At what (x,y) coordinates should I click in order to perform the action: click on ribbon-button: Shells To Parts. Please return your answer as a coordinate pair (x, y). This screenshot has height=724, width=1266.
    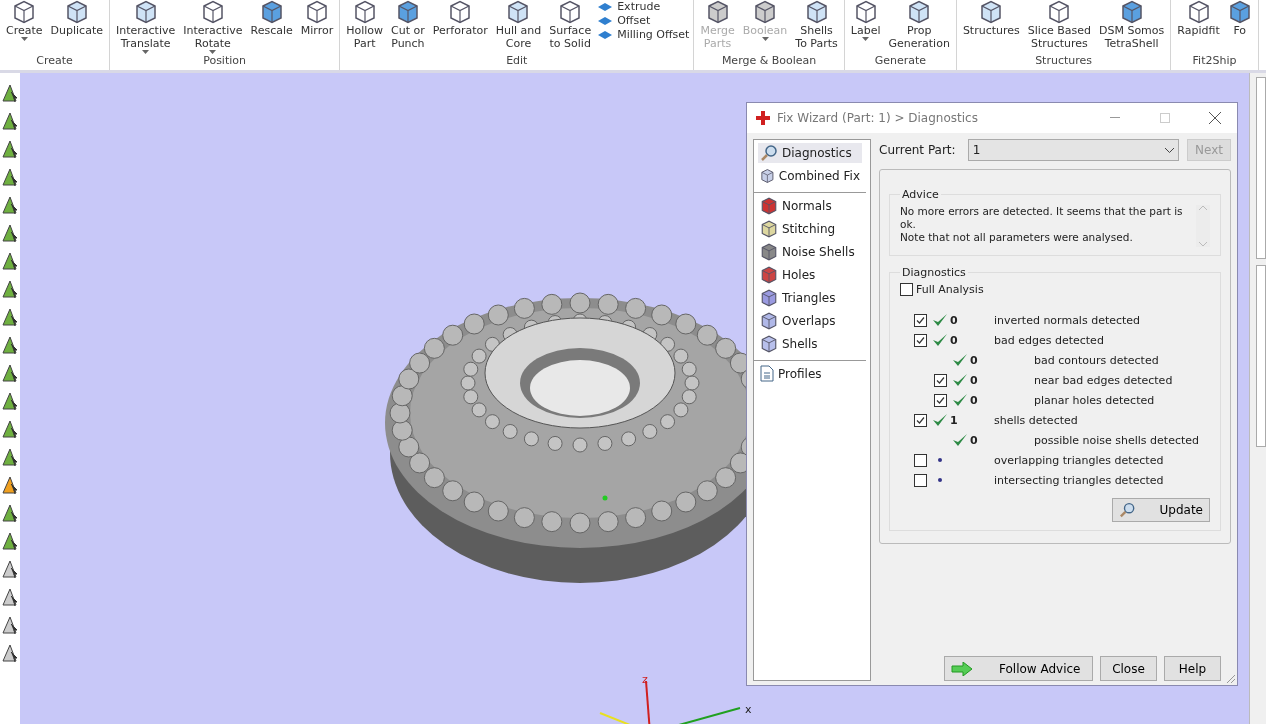
    Looking at the image, I should click on (816, 25).